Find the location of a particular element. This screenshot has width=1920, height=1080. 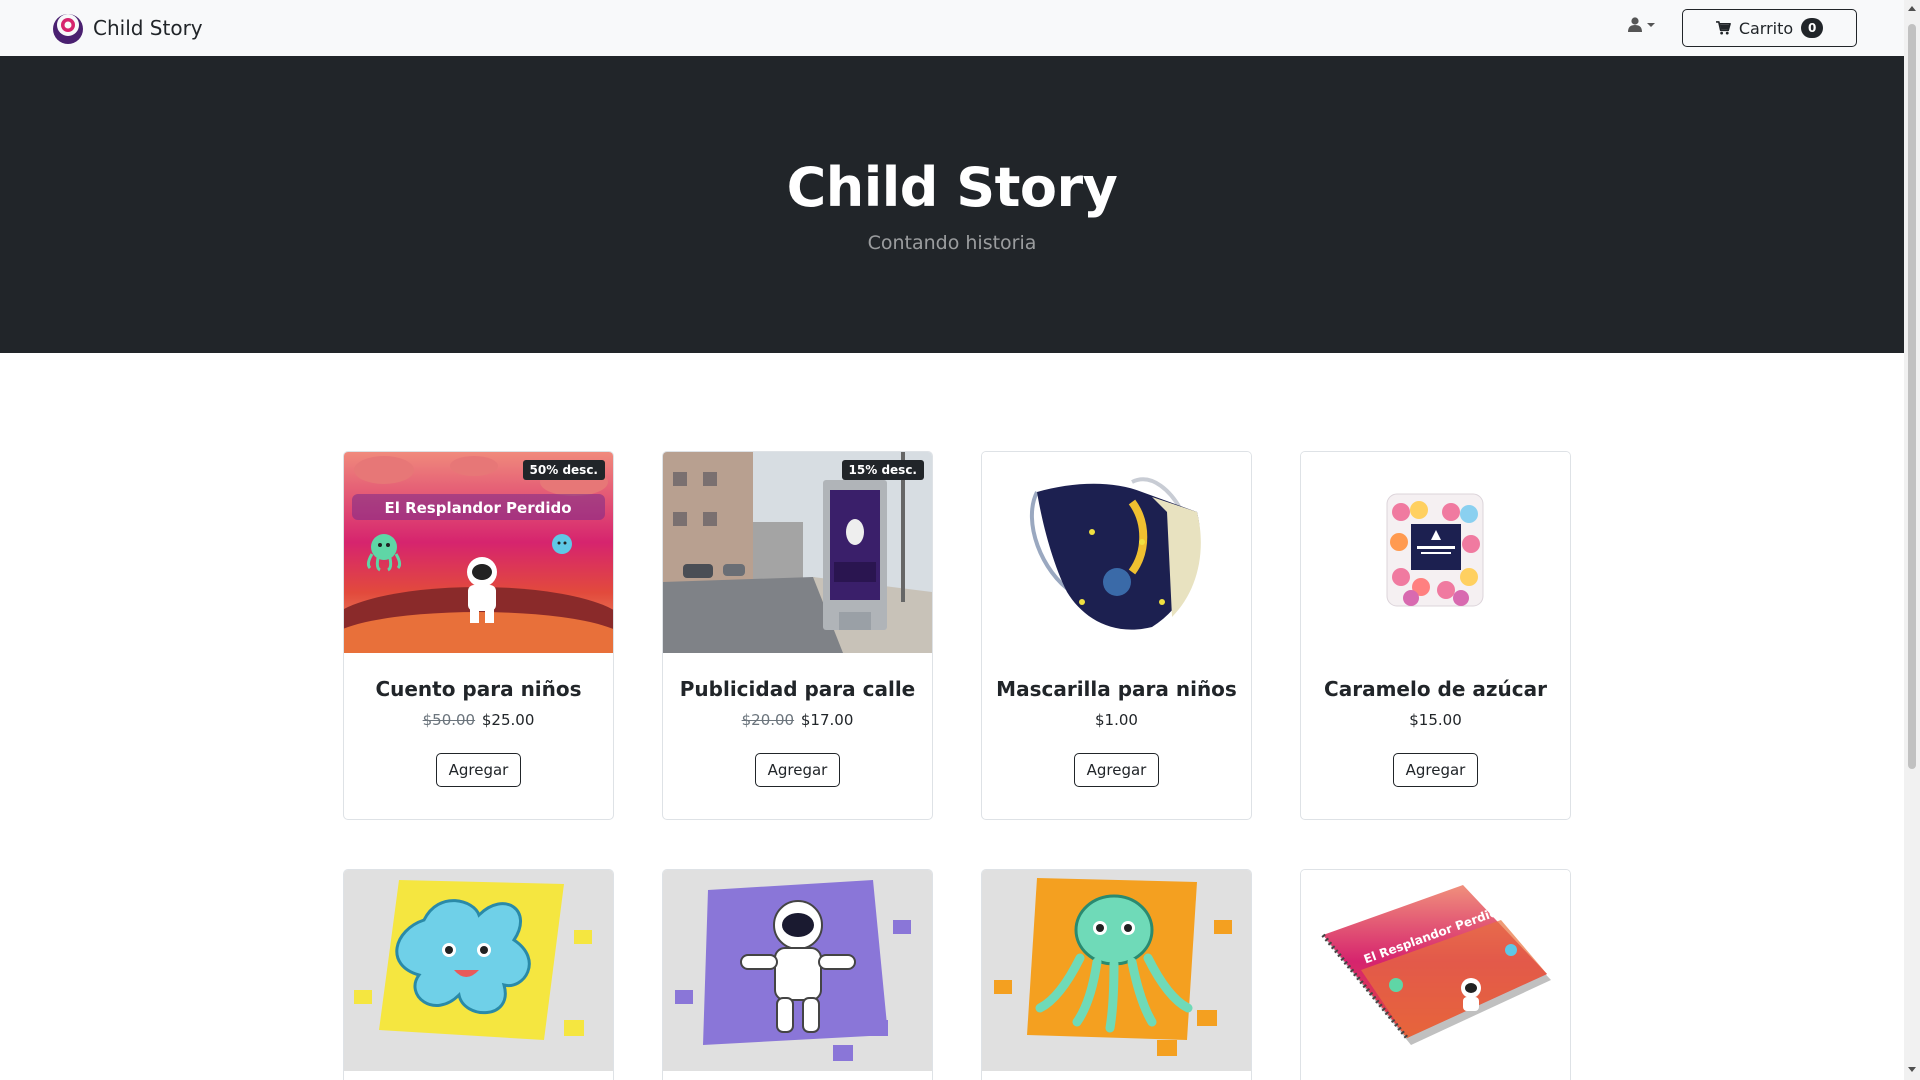

octopus-puzzle-image is located at coordinates (1116, 970).